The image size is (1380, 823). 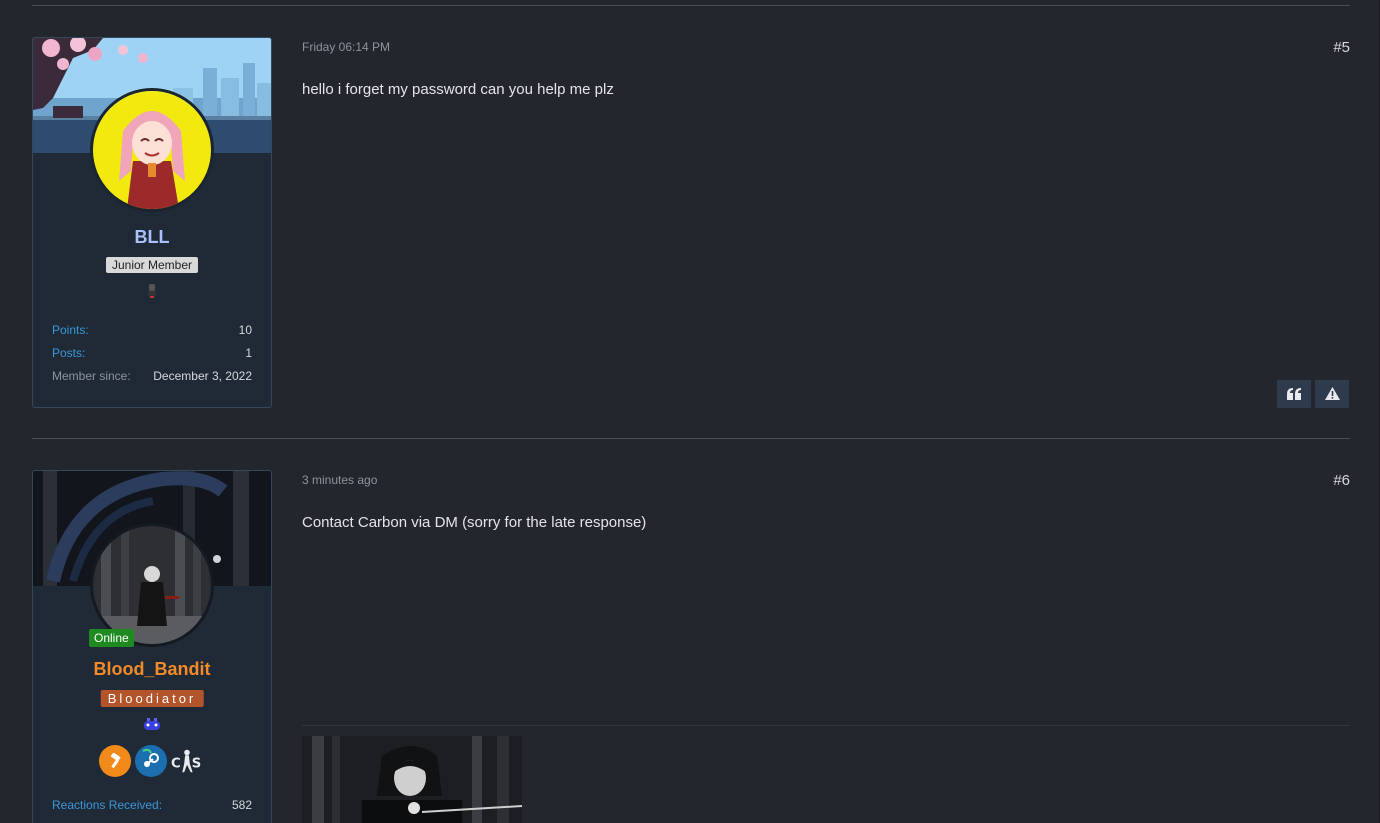 I want to click on stat-value: 1, so click(x=248, y=353).